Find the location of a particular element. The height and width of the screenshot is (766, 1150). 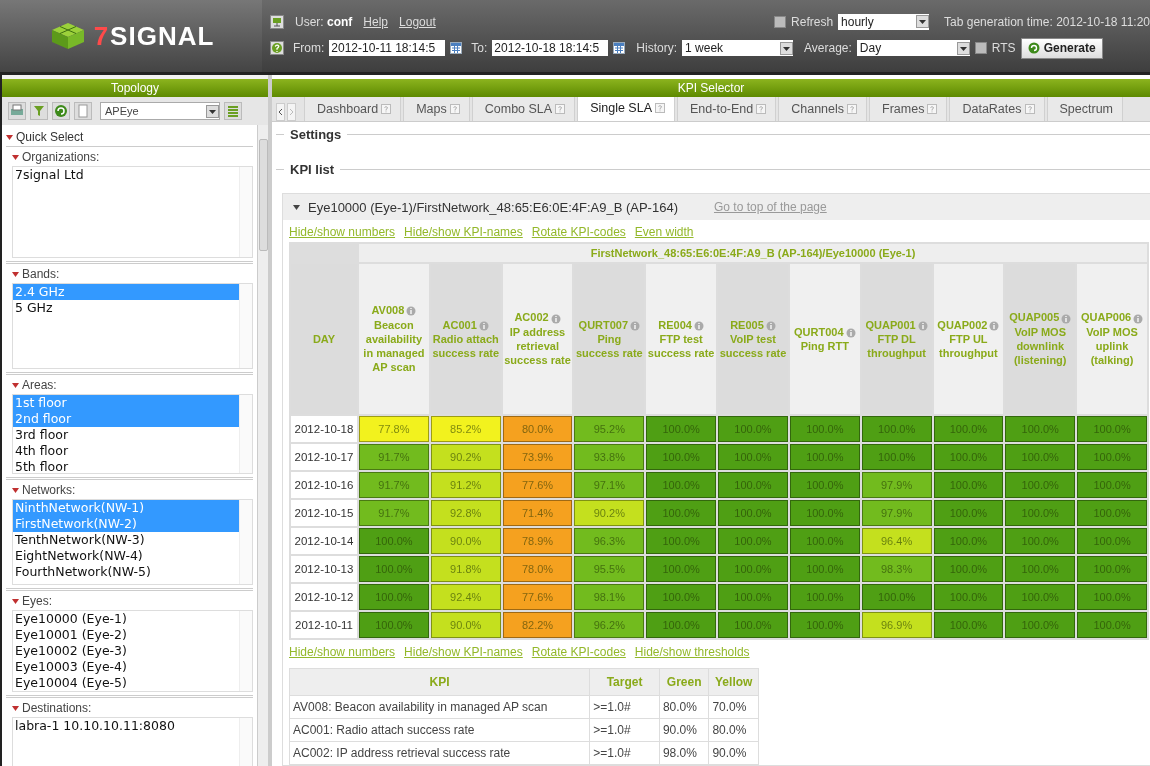

tab: Dashboard is located at coordinates (353, 109).